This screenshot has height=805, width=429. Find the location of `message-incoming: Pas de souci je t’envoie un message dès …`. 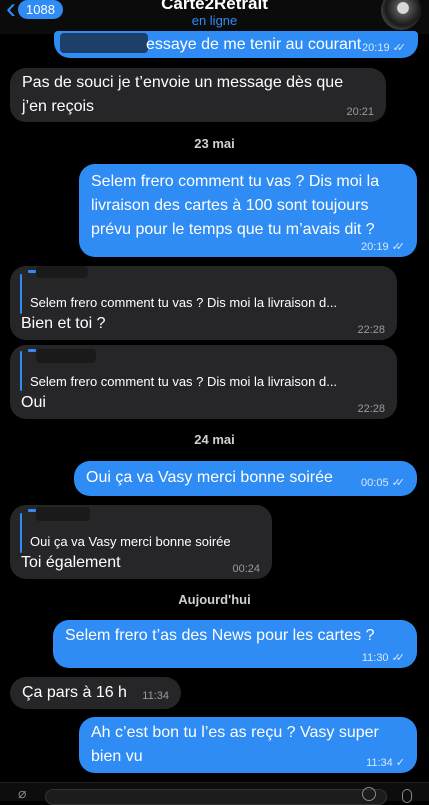

message-incoming: Pas de souci je t’envoie un message dès … is located at coordinates (198, 95).